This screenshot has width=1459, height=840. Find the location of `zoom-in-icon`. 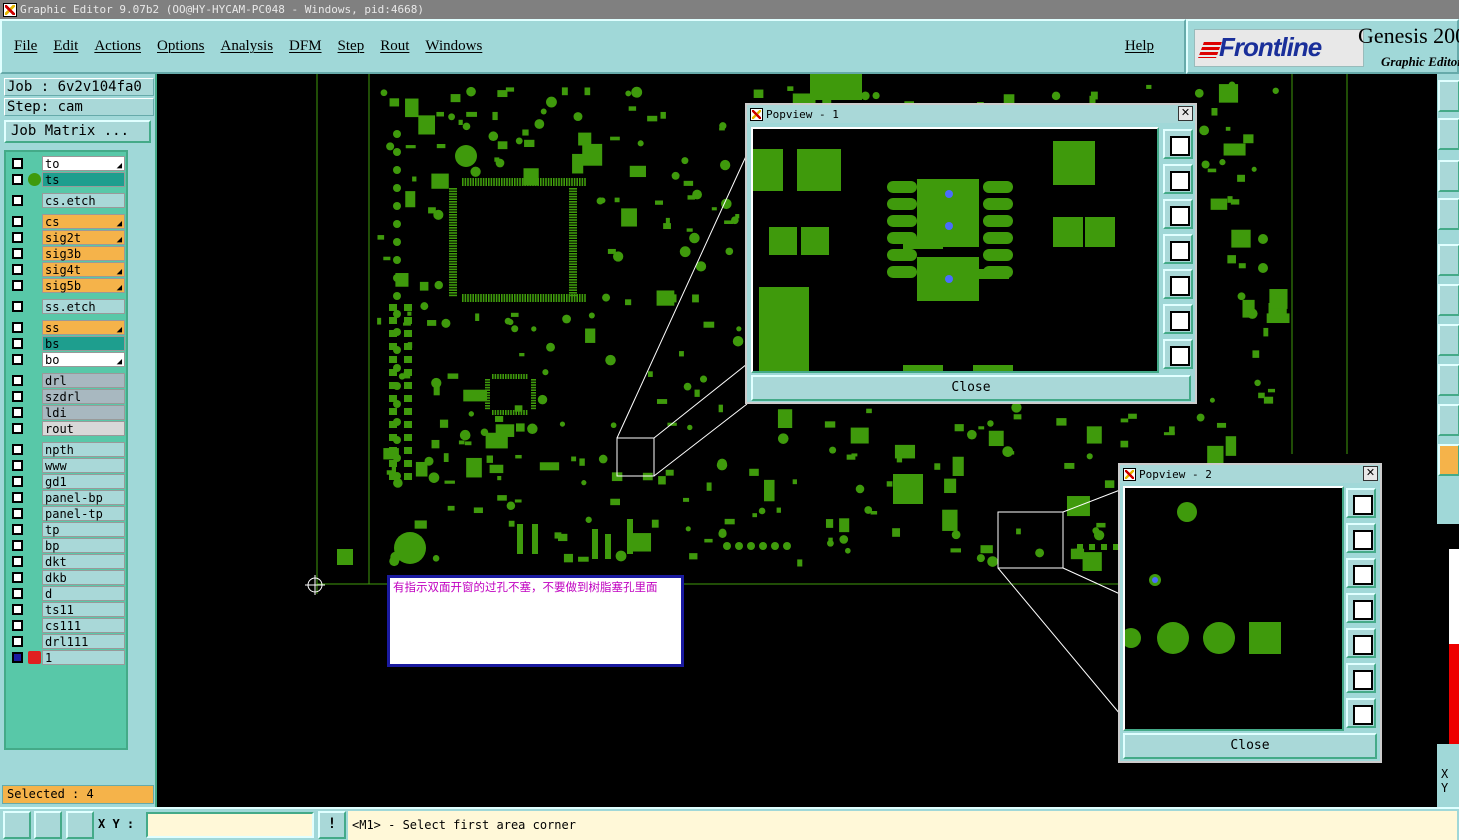

zoom-in-icon is located at coordinates (1178, 319).